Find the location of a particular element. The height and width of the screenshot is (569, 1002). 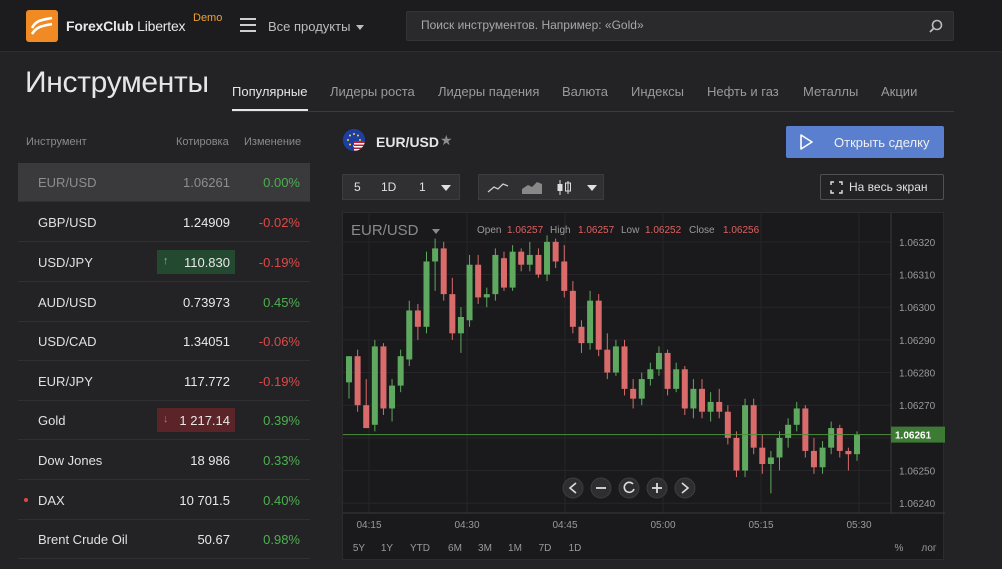

interval-option: 1 is located at coordinates (422, 187).